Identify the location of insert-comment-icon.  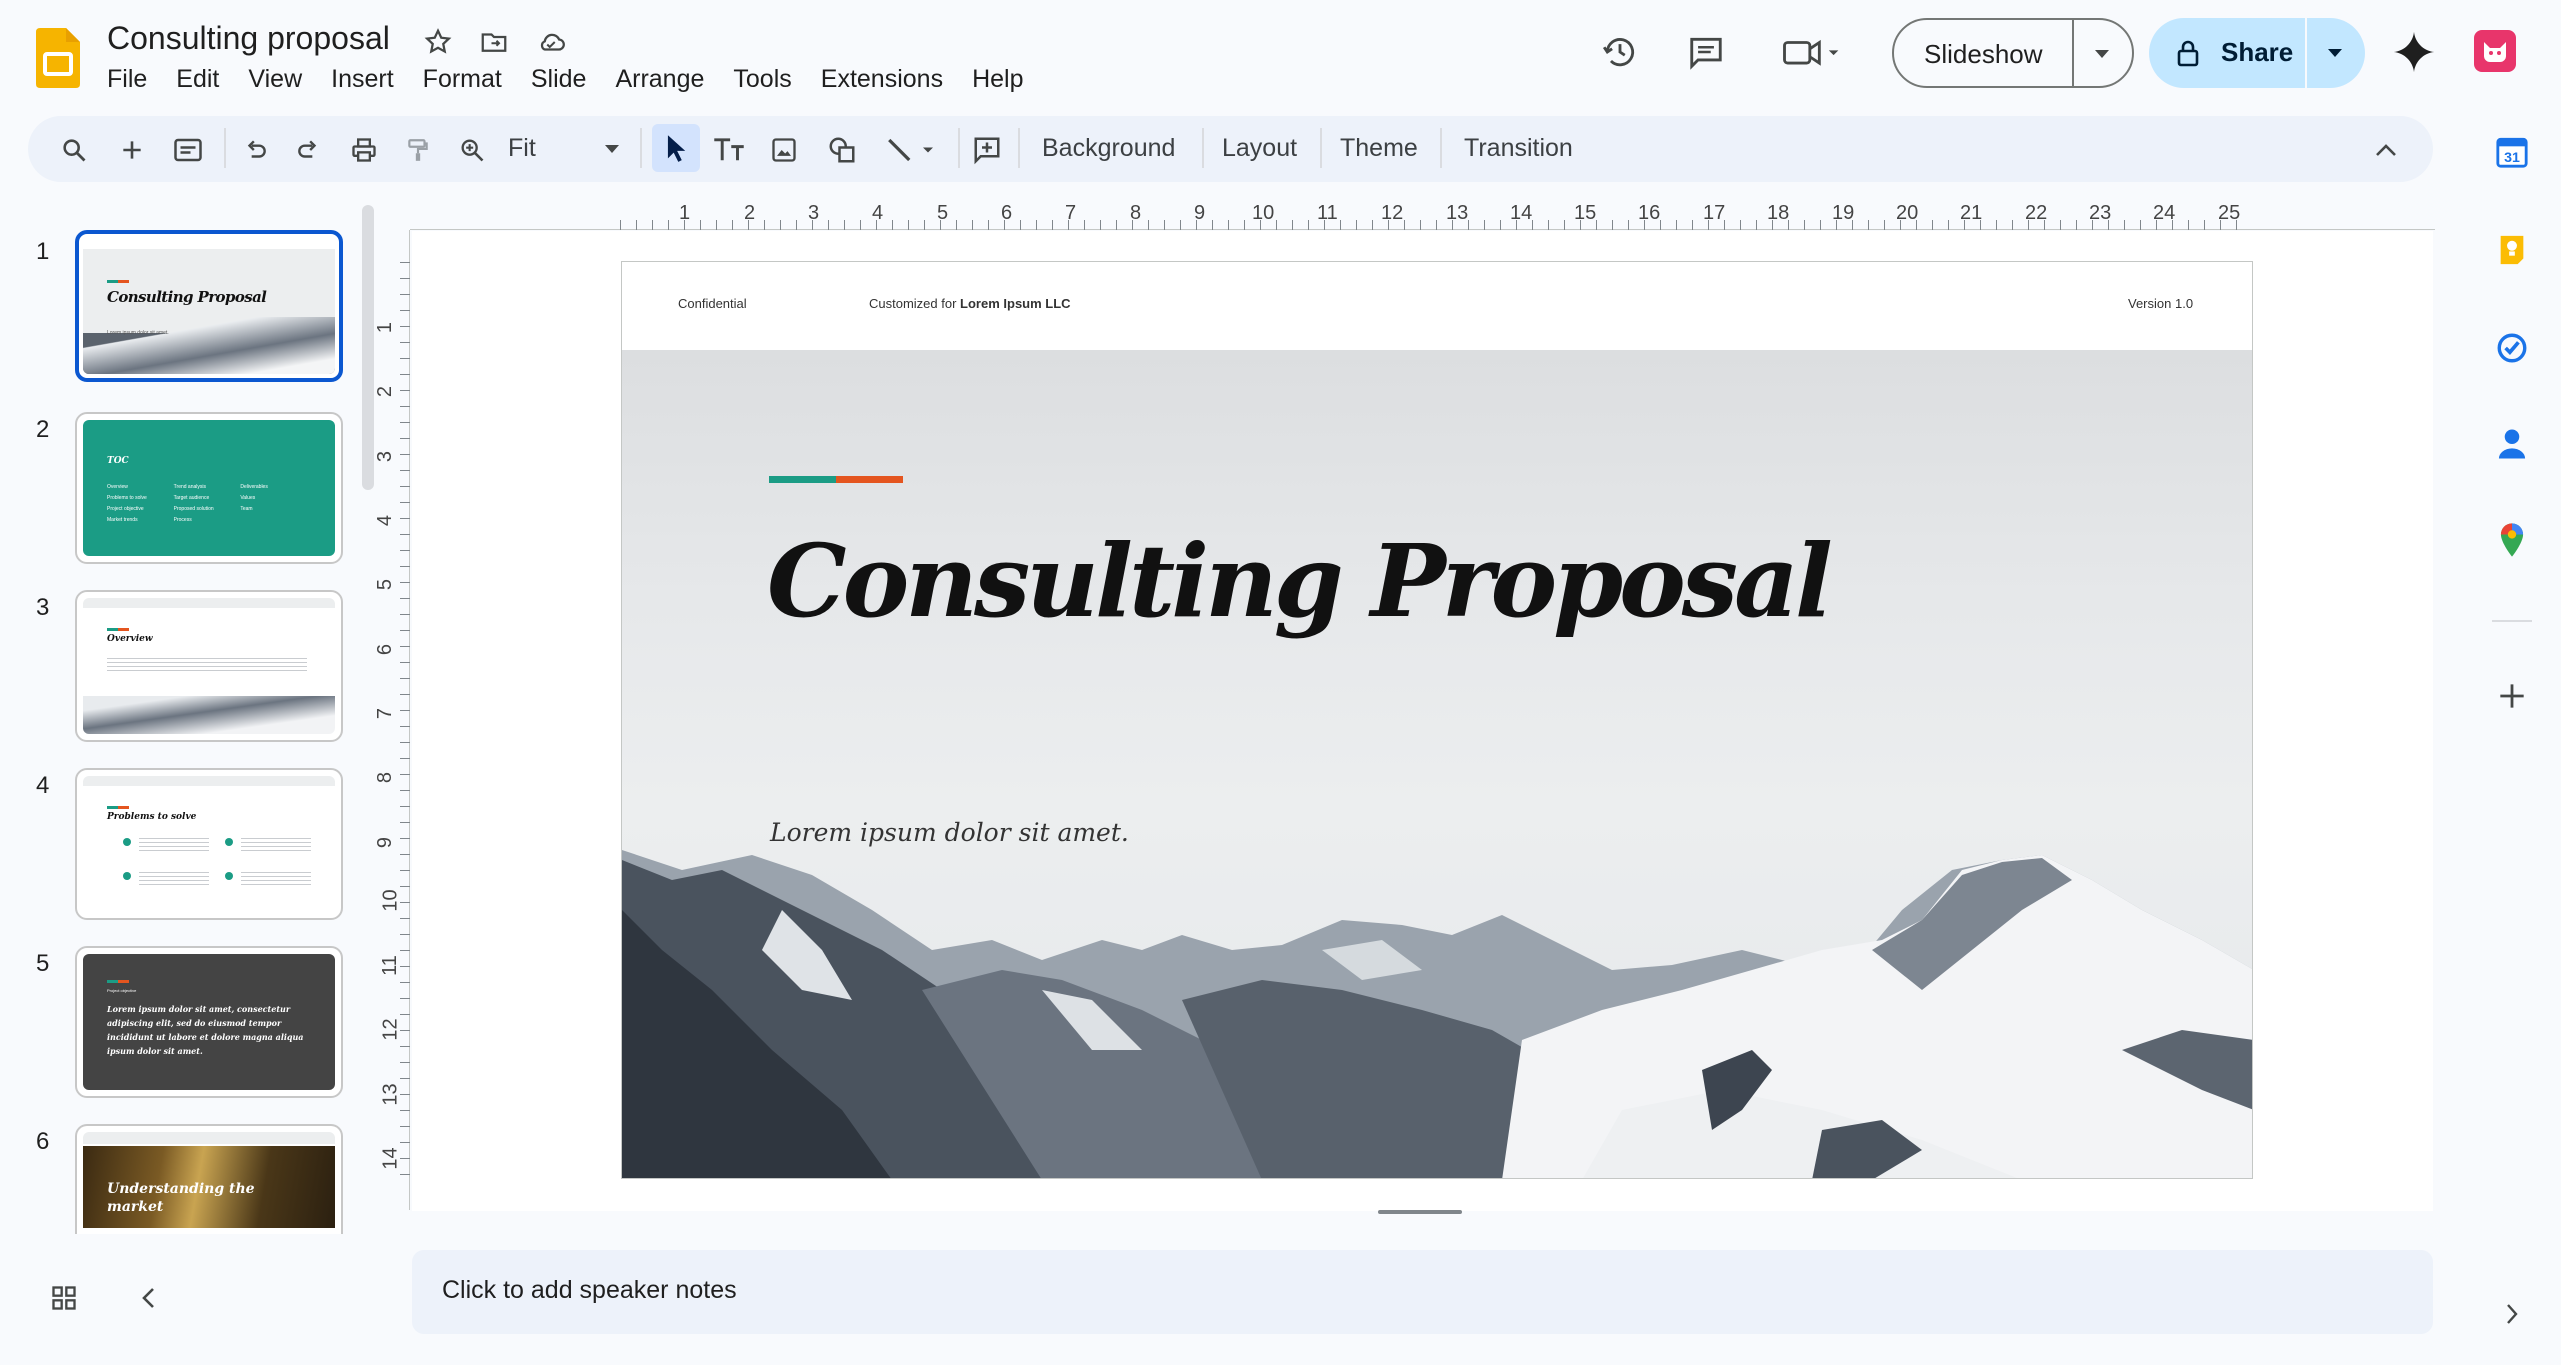
(987, 150).